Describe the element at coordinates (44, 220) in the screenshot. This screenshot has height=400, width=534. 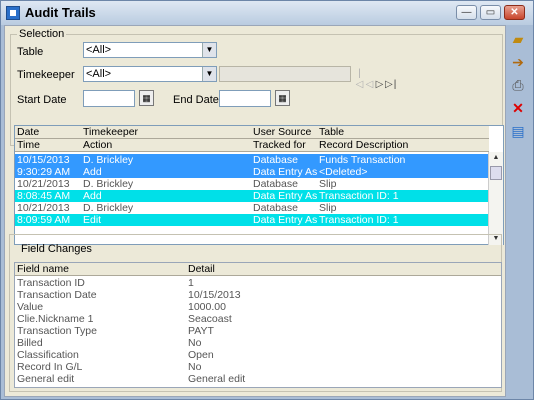
I see `cell-time: 8:09:59 AM` at that location.